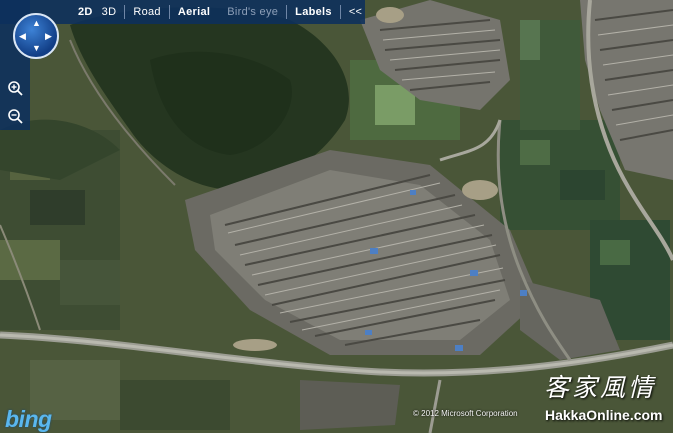  What do you see at coordinates (85, 12) in the screenshot?
I see `view-2d-button: 2D` at bounding box center [85, 12].